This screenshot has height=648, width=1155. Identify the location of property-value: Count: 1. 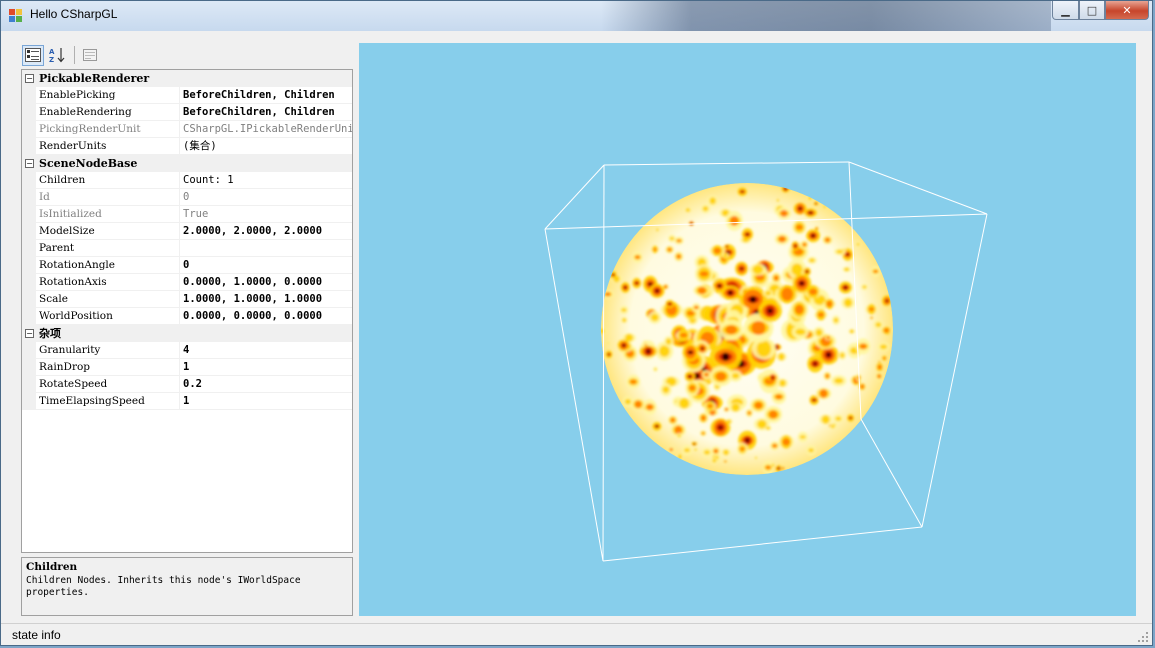
(265, 180).